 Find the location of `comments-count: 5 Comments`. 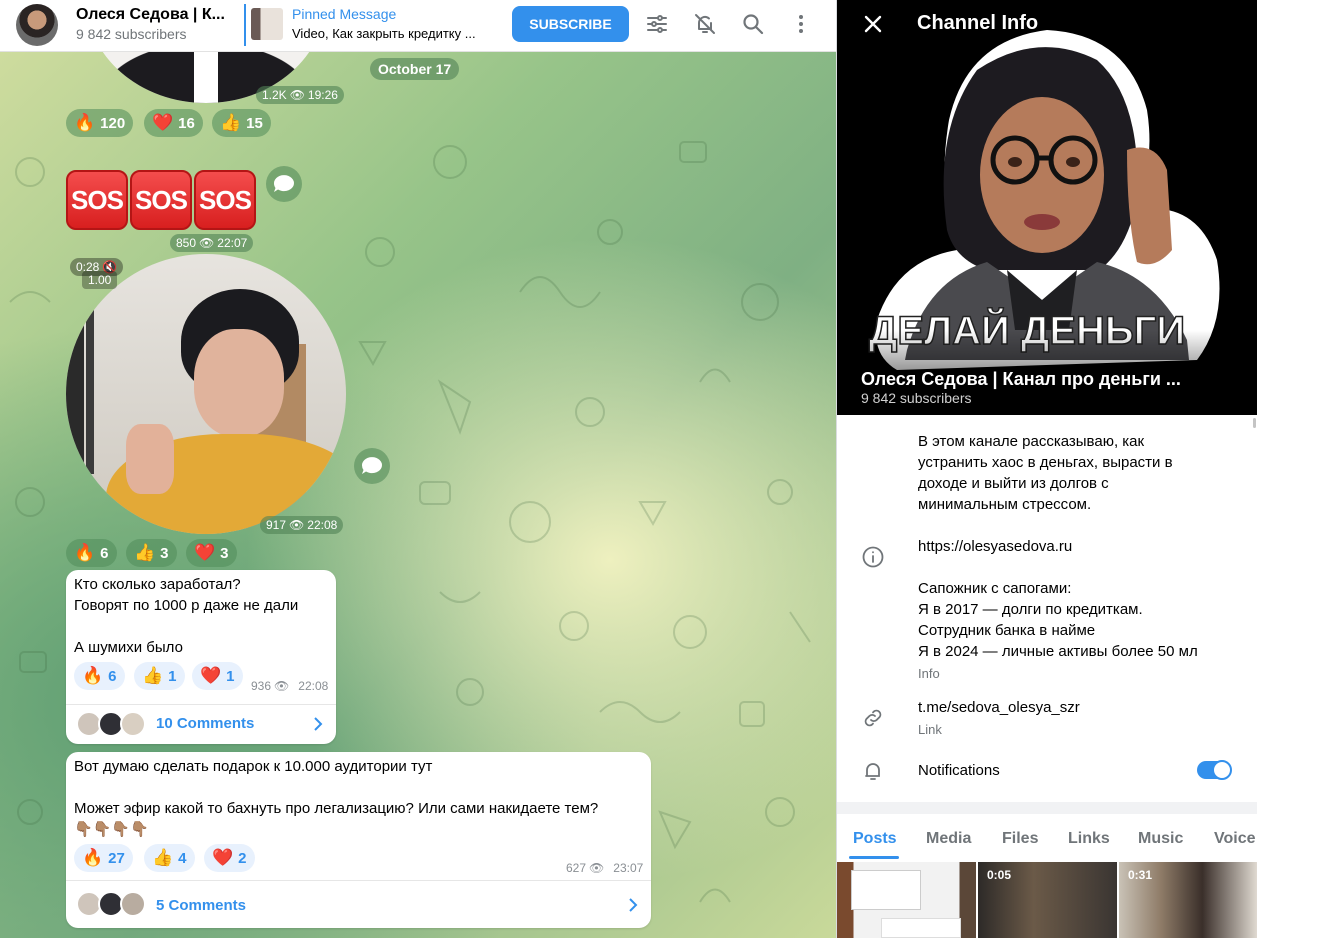

comments-count: 5 Comments is located at coordinates (201, 905).